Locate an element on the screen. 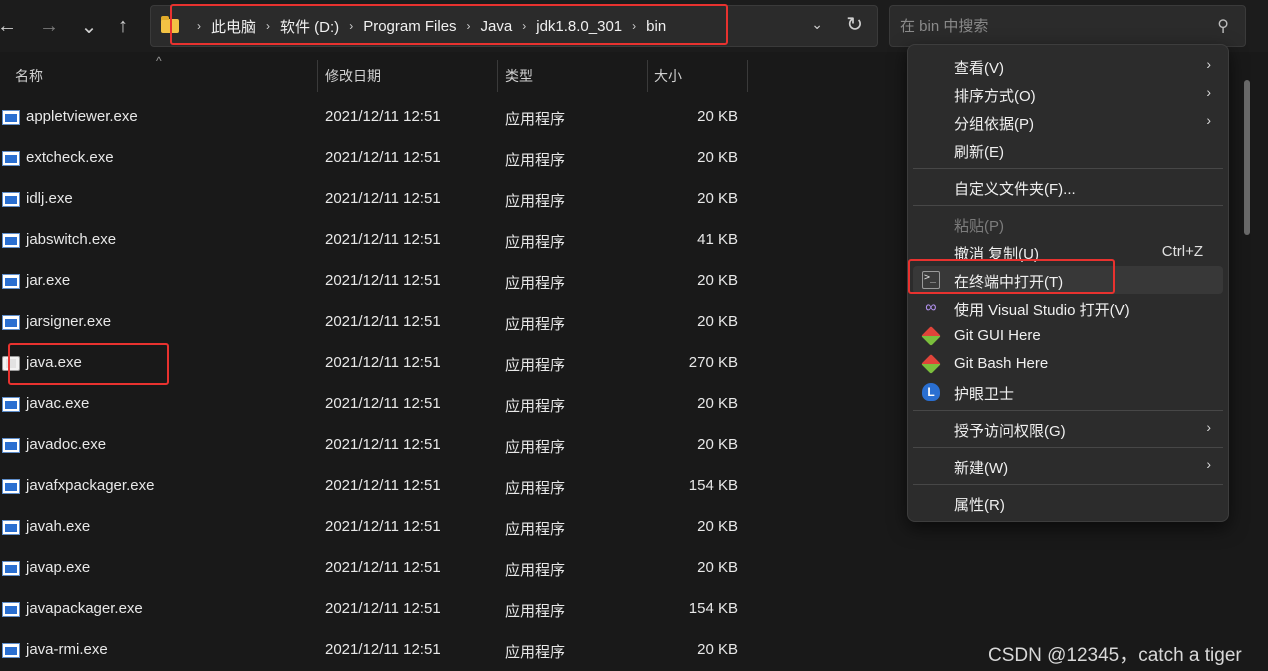  menu-item-eye-guard: L 护眼卫士 is located at coordinates (1068, 392).